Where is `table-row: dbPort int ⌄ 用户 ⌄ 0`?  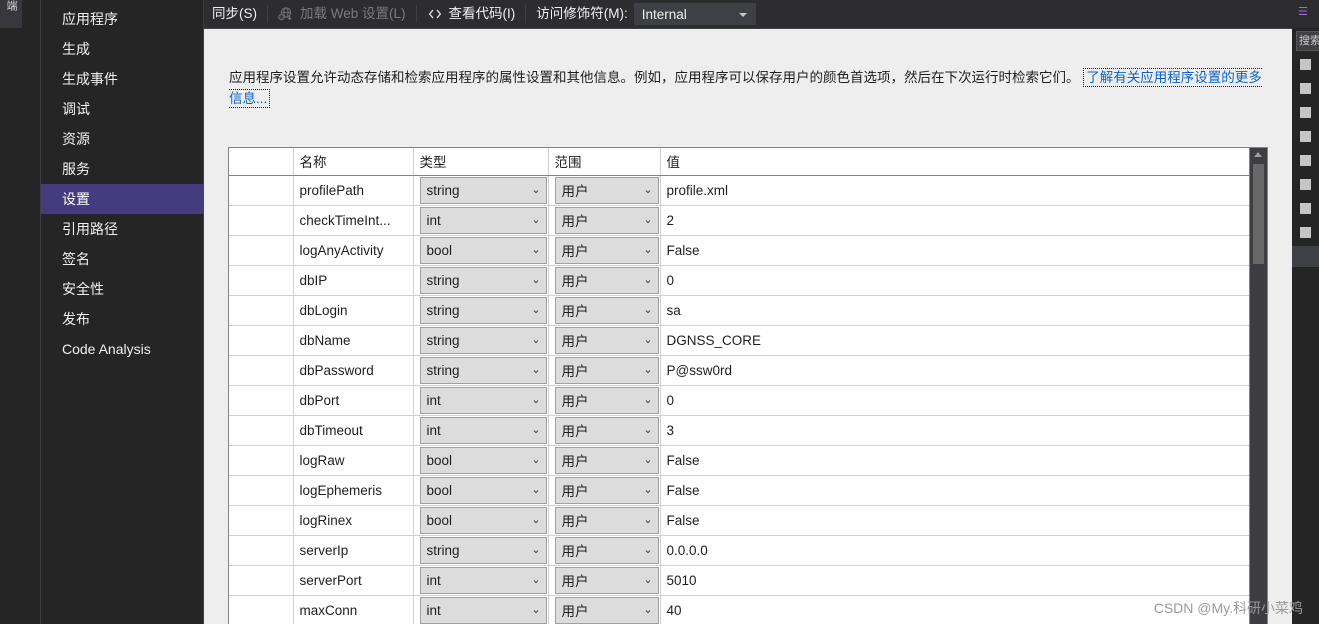
table-row: dbPort int ⌄ 用户 ⌄ 0 is located at coordinates (739, 400).